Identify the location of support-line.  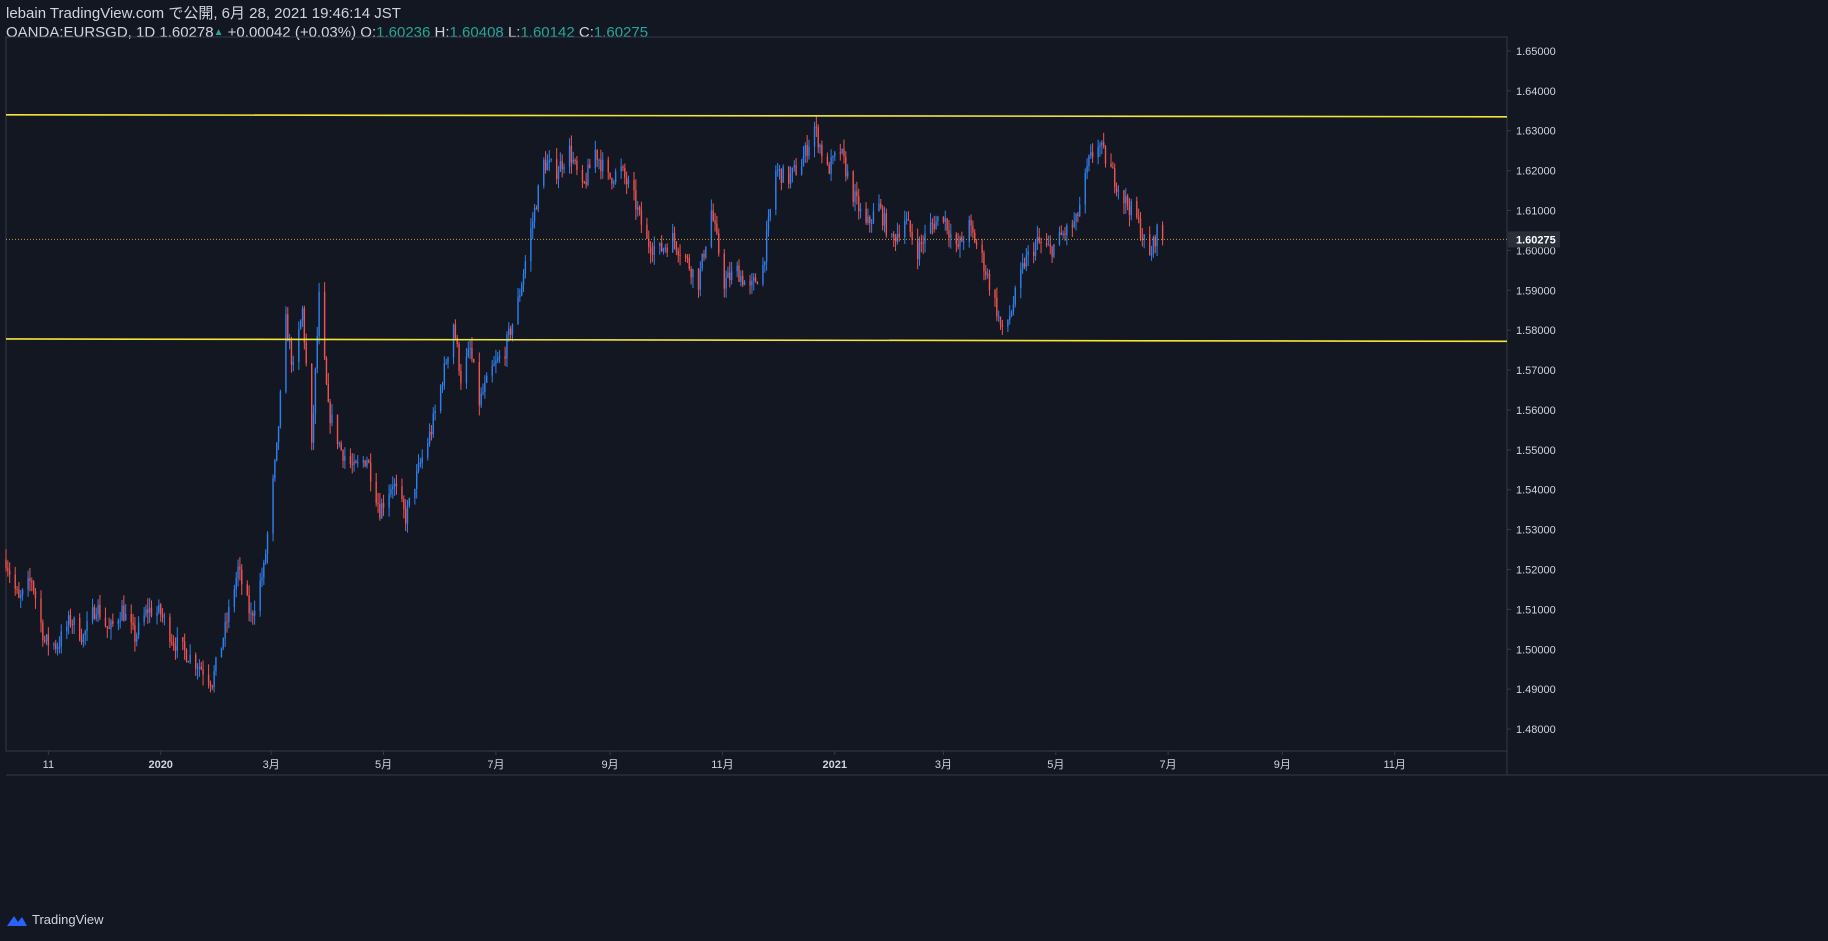
(756, 340).